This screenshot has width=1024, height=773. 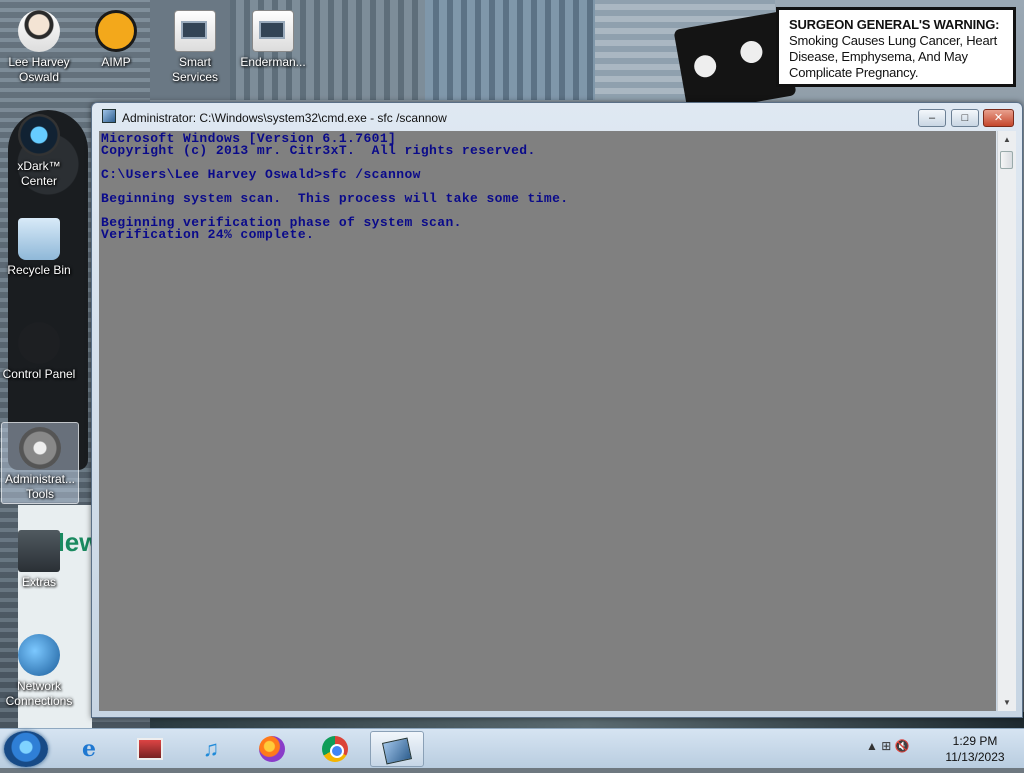 I want to click on close-button: ✕, so click(x=998, y=118).